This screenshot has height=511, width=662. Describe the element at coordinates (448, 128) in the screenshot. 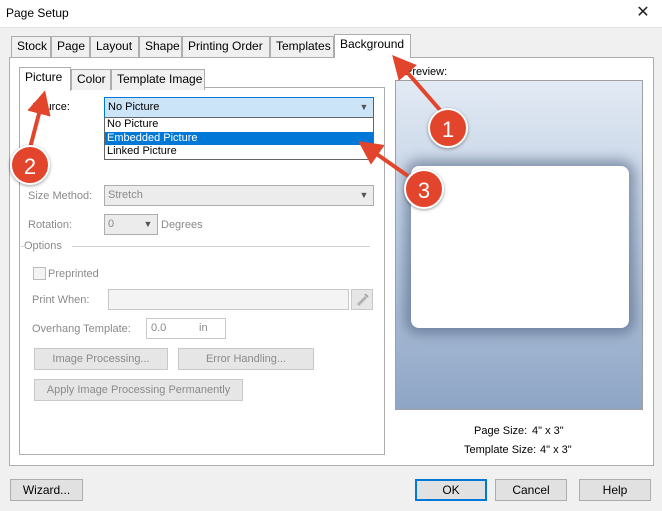

I see `annotation-badge-1: 1` at that location.